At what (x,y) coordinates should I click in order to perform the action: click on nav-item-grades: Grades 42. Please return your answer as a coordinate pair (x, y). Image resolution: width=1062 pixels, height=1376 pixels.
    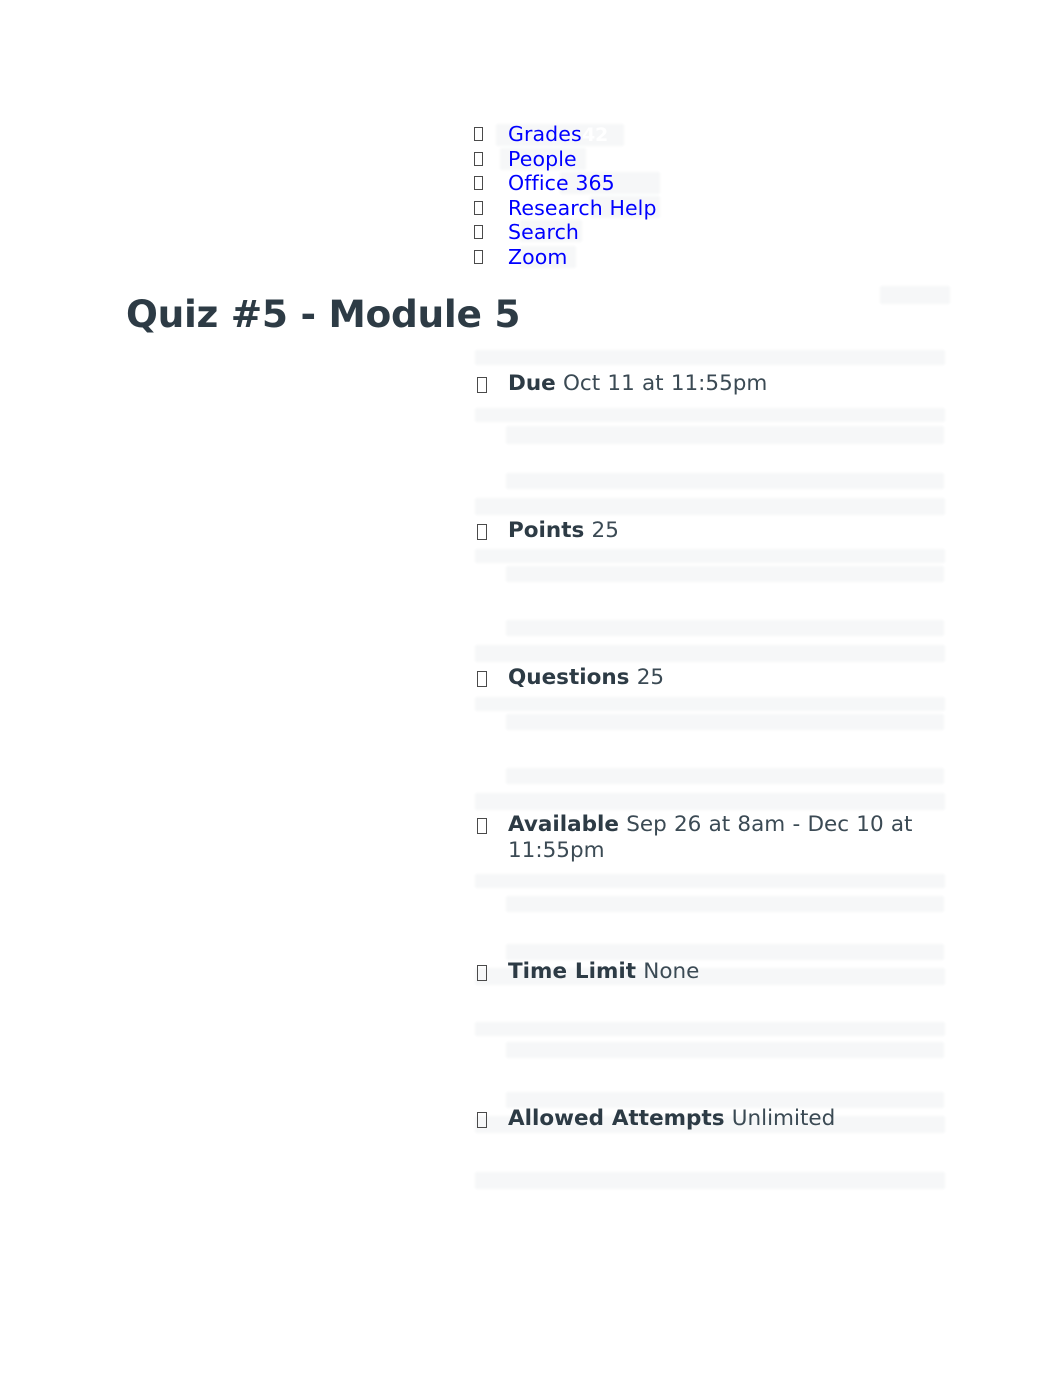
    Looking at the image, I should click on (730, 134).